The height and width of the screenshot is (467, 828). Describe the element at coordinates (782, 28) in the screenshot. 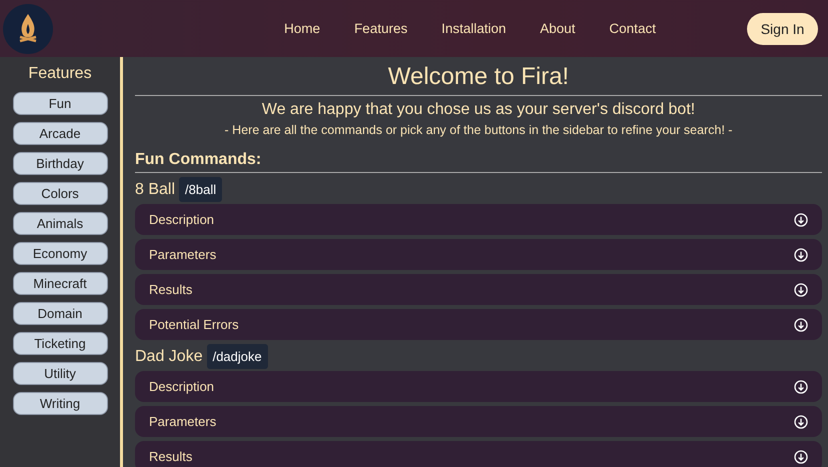

I see `sign-in-button: Sign In` at that location.